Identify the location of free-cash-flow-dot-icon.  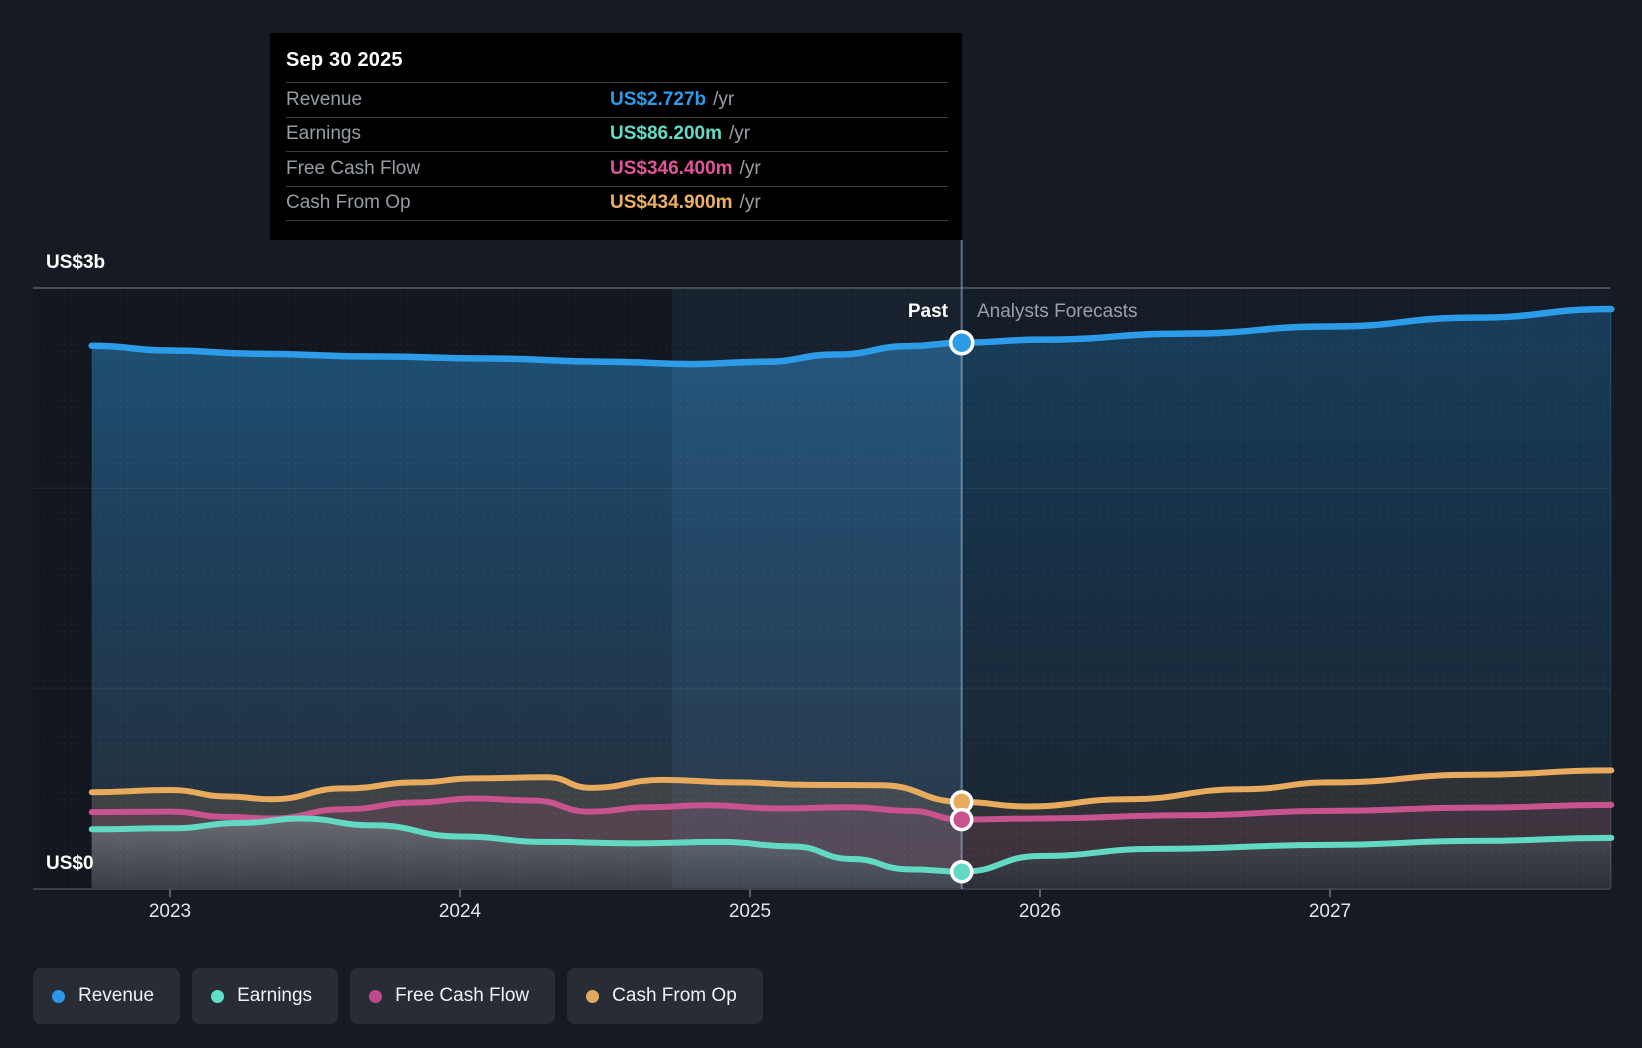
(376, 996).